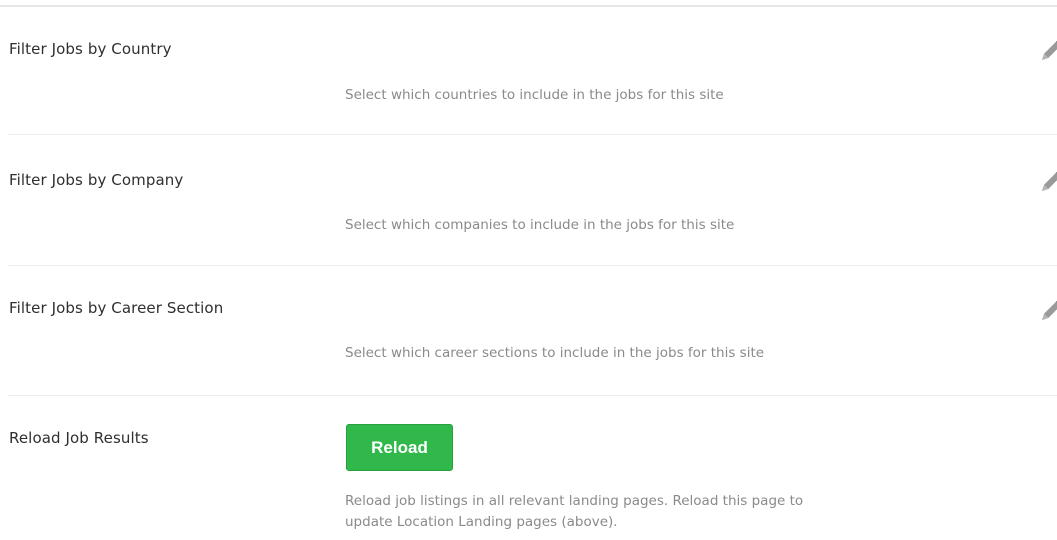 This screenshot has width=1057, height=540. What do you see at coordinates (90, 49) in the screenshot?
I see `setting-label-country: Filter Jobs by Country` at bounding box center [90, 49].